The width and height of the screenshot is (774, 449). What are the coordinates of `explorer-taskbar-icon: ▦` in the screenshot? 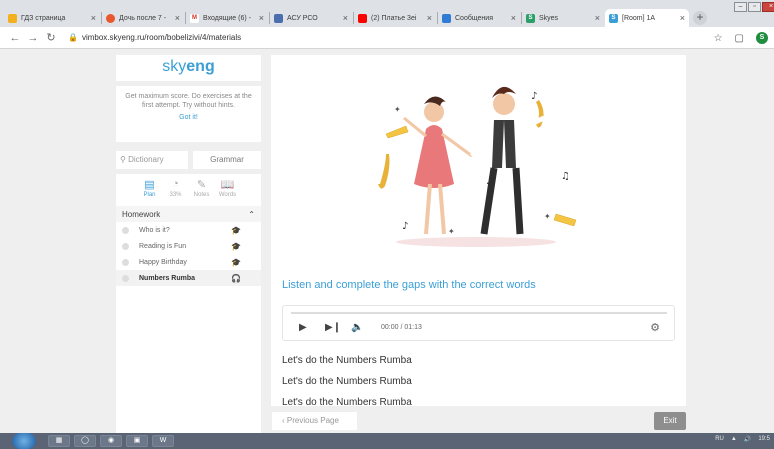 It's located at (59, 441).